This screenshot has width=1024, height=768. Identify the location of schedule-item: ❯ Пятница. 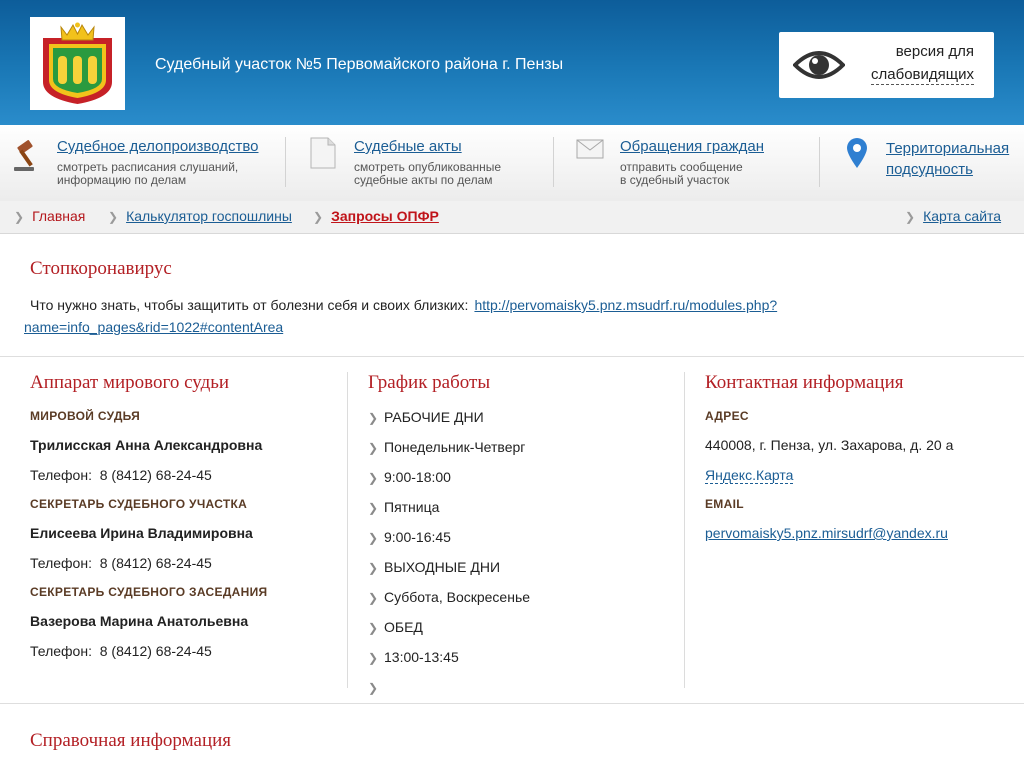
(404, 507).